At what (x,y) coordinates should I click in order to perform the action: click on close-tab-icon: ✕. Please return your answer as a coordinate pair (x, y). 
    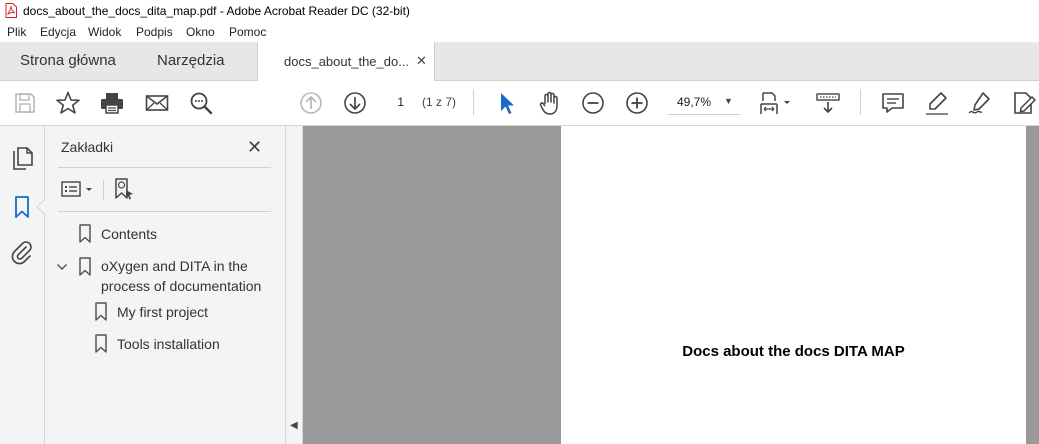
    Looking at the image, I should click on (421, 61).